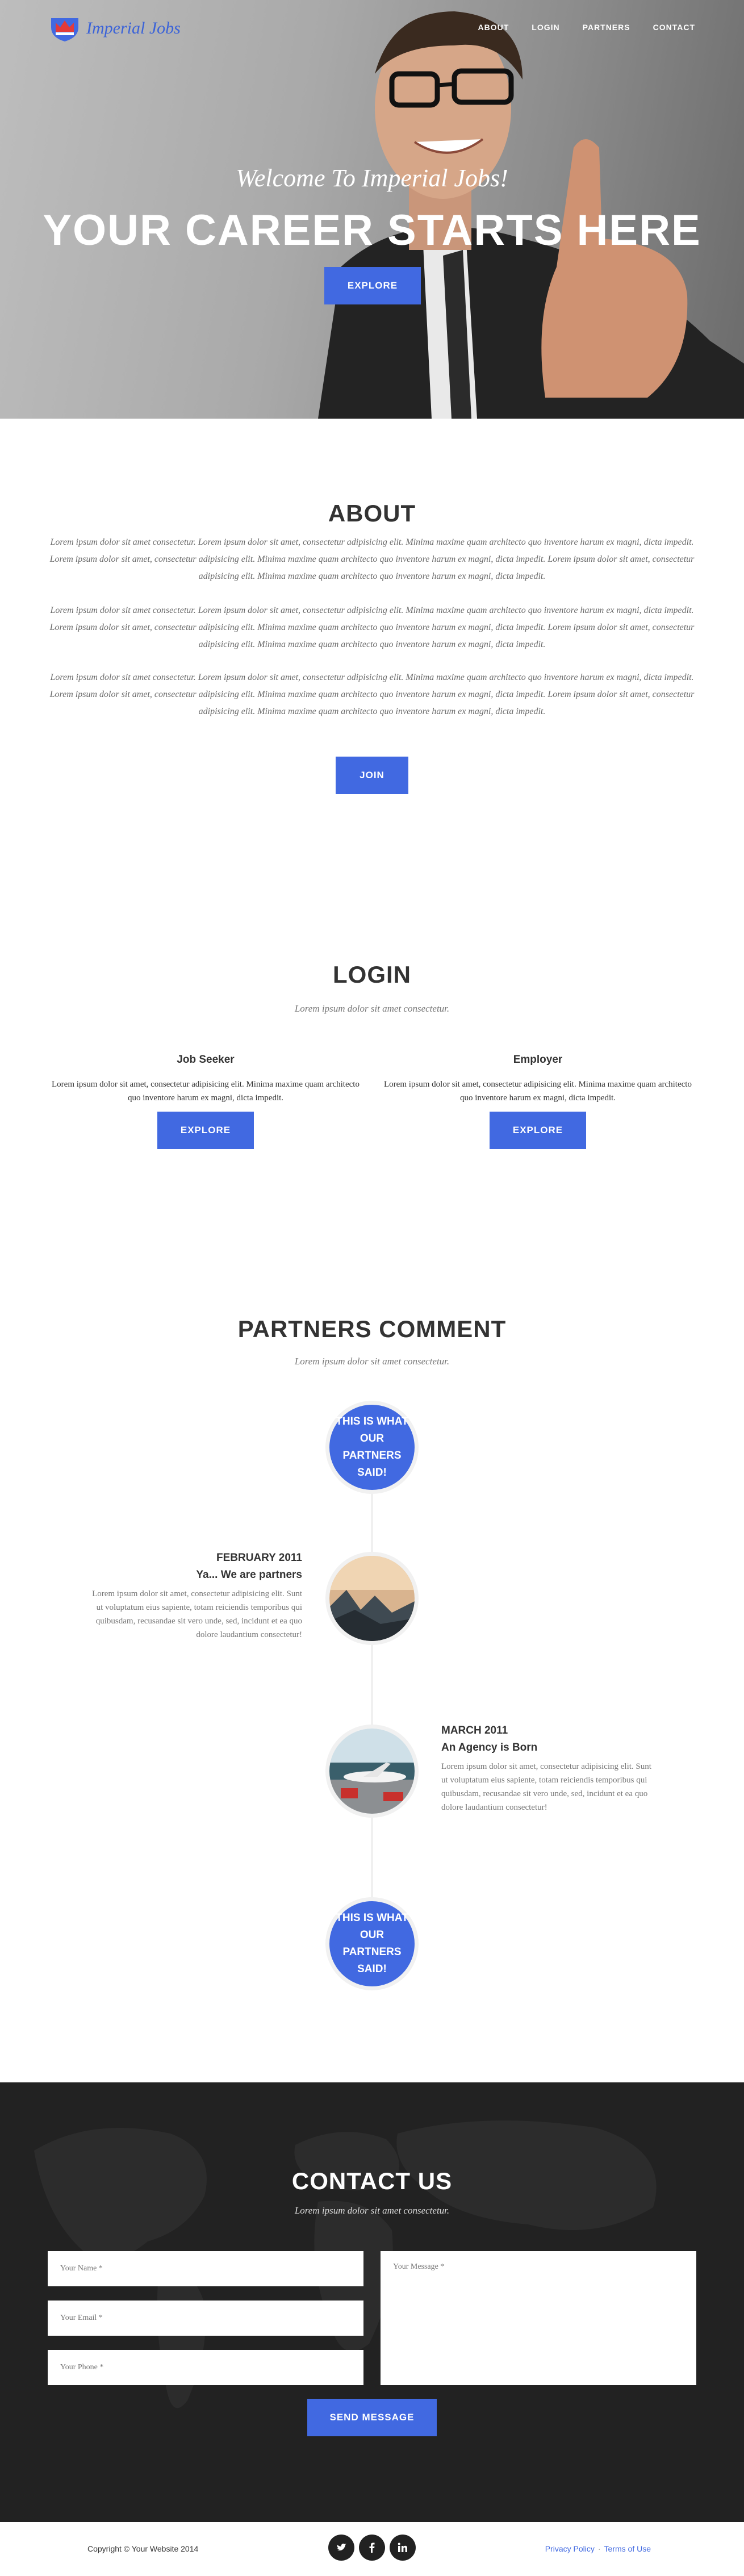 Image resolution: width=744 pixels, height=2576 pixels. I want to click on hero-welcome-text: Welcome To Imperial Jobs!, so click(372, 178).